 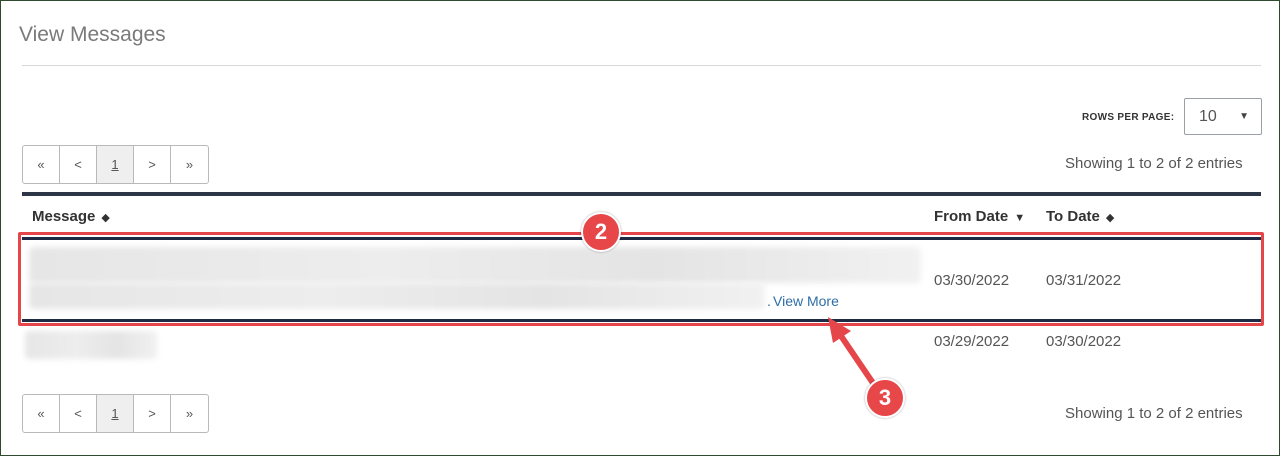 I want to click on annotation-arrow-icon, so click(x=853, y=353).